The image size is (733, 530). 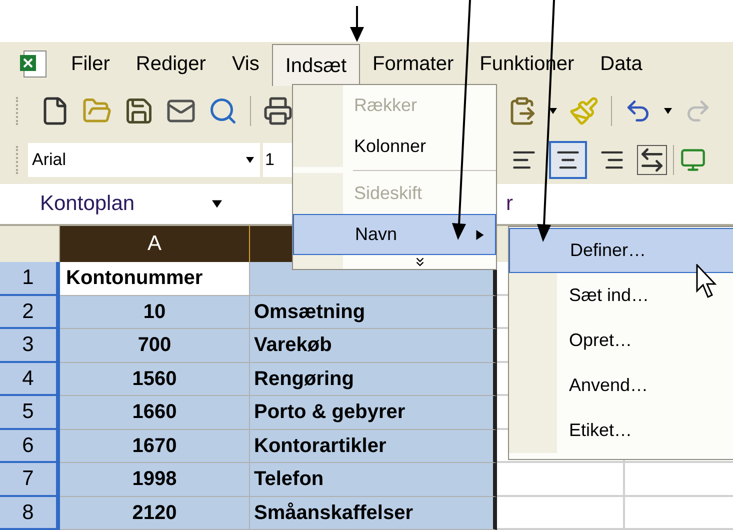 I want to click on table-cell: 10, so click(x=155, y=312).